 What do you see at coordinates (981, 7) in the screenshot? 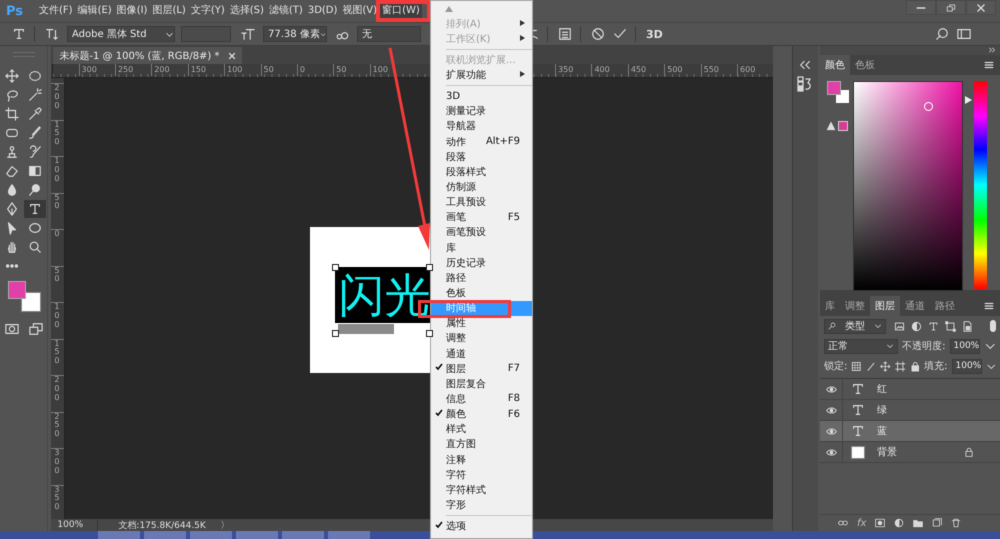
I see `close-button` at bounding box center [981, 7].